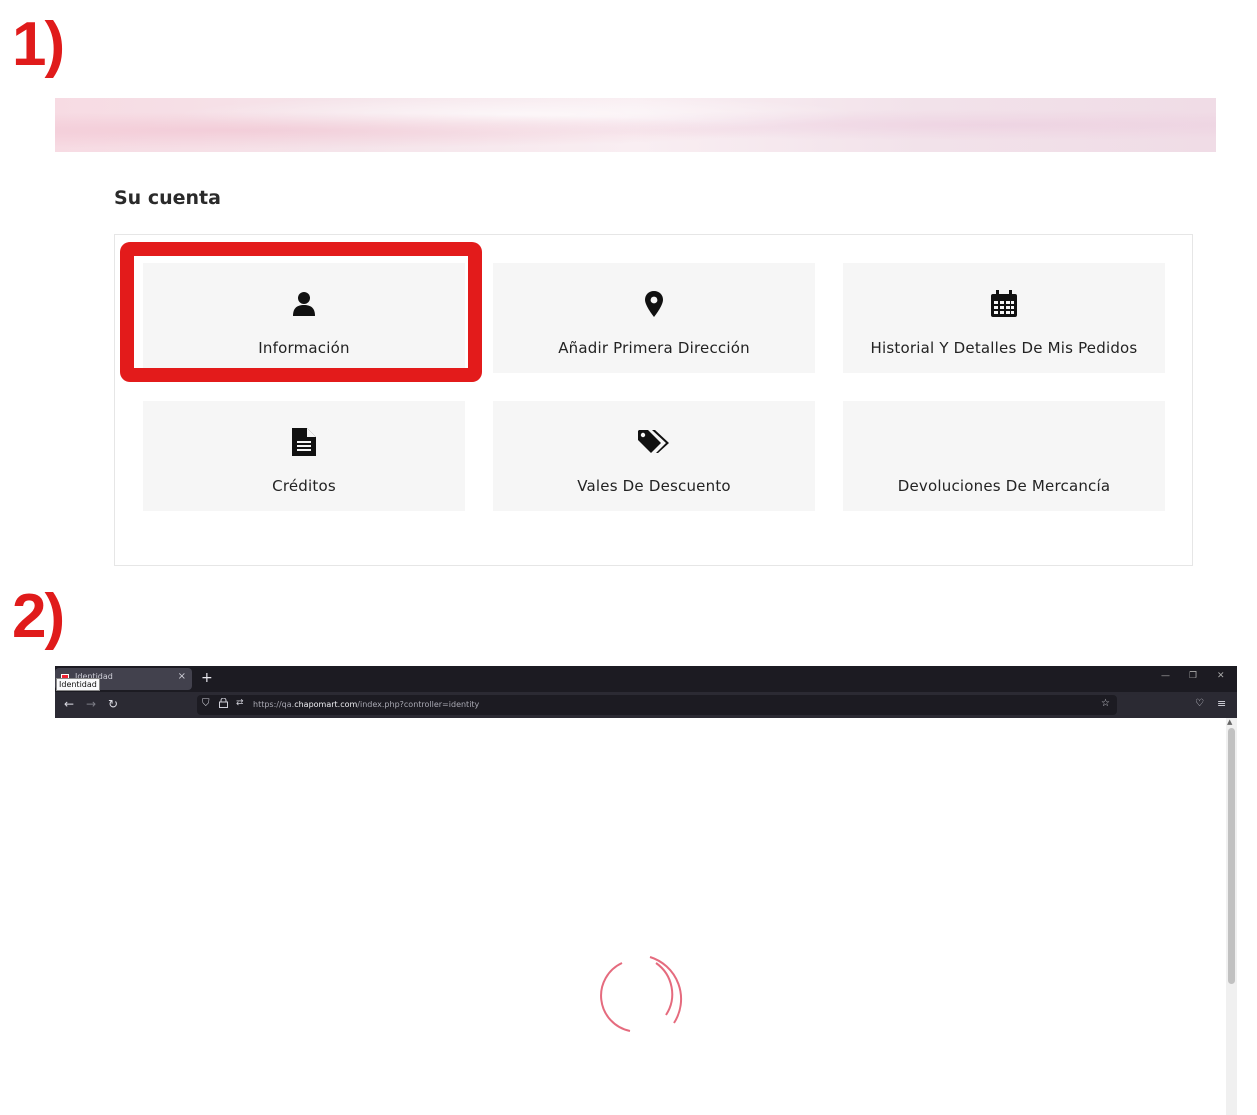 The image size is (1257, 1115). Describe the element at coordinates (240, 703) in the screenshot. I see `permissions-icon: ⇄` at that location.